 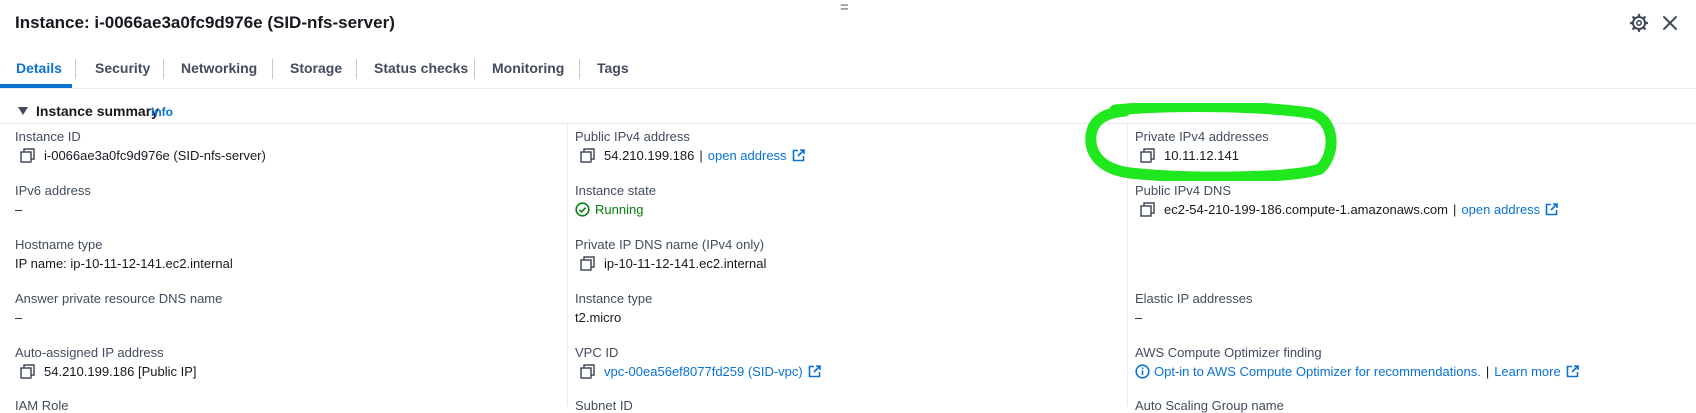 What do you see at coordinates (685, 263) in the screenshot?
I see `private-dns-text: ip-10-11-12-141.ec2.internal` at bounding box center [685, 263].